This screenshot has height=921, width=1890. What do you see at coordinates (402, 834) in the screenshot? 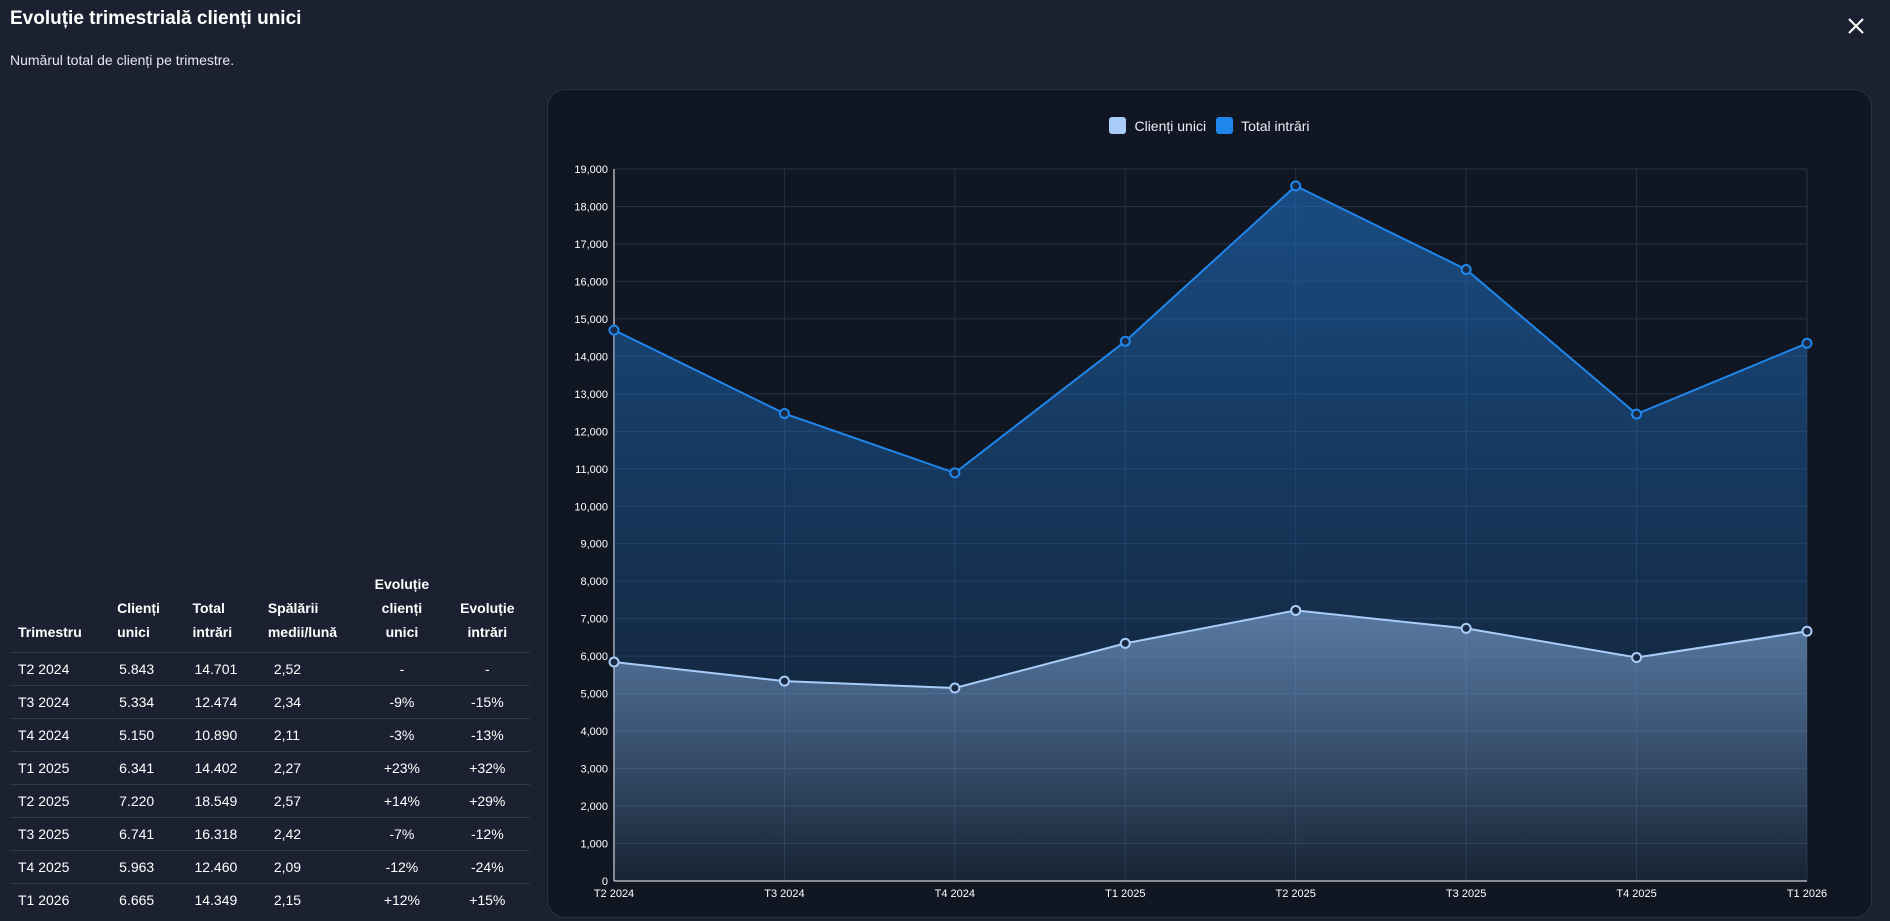
I see `table-cell: -7%` at bounding box center [402, 834].